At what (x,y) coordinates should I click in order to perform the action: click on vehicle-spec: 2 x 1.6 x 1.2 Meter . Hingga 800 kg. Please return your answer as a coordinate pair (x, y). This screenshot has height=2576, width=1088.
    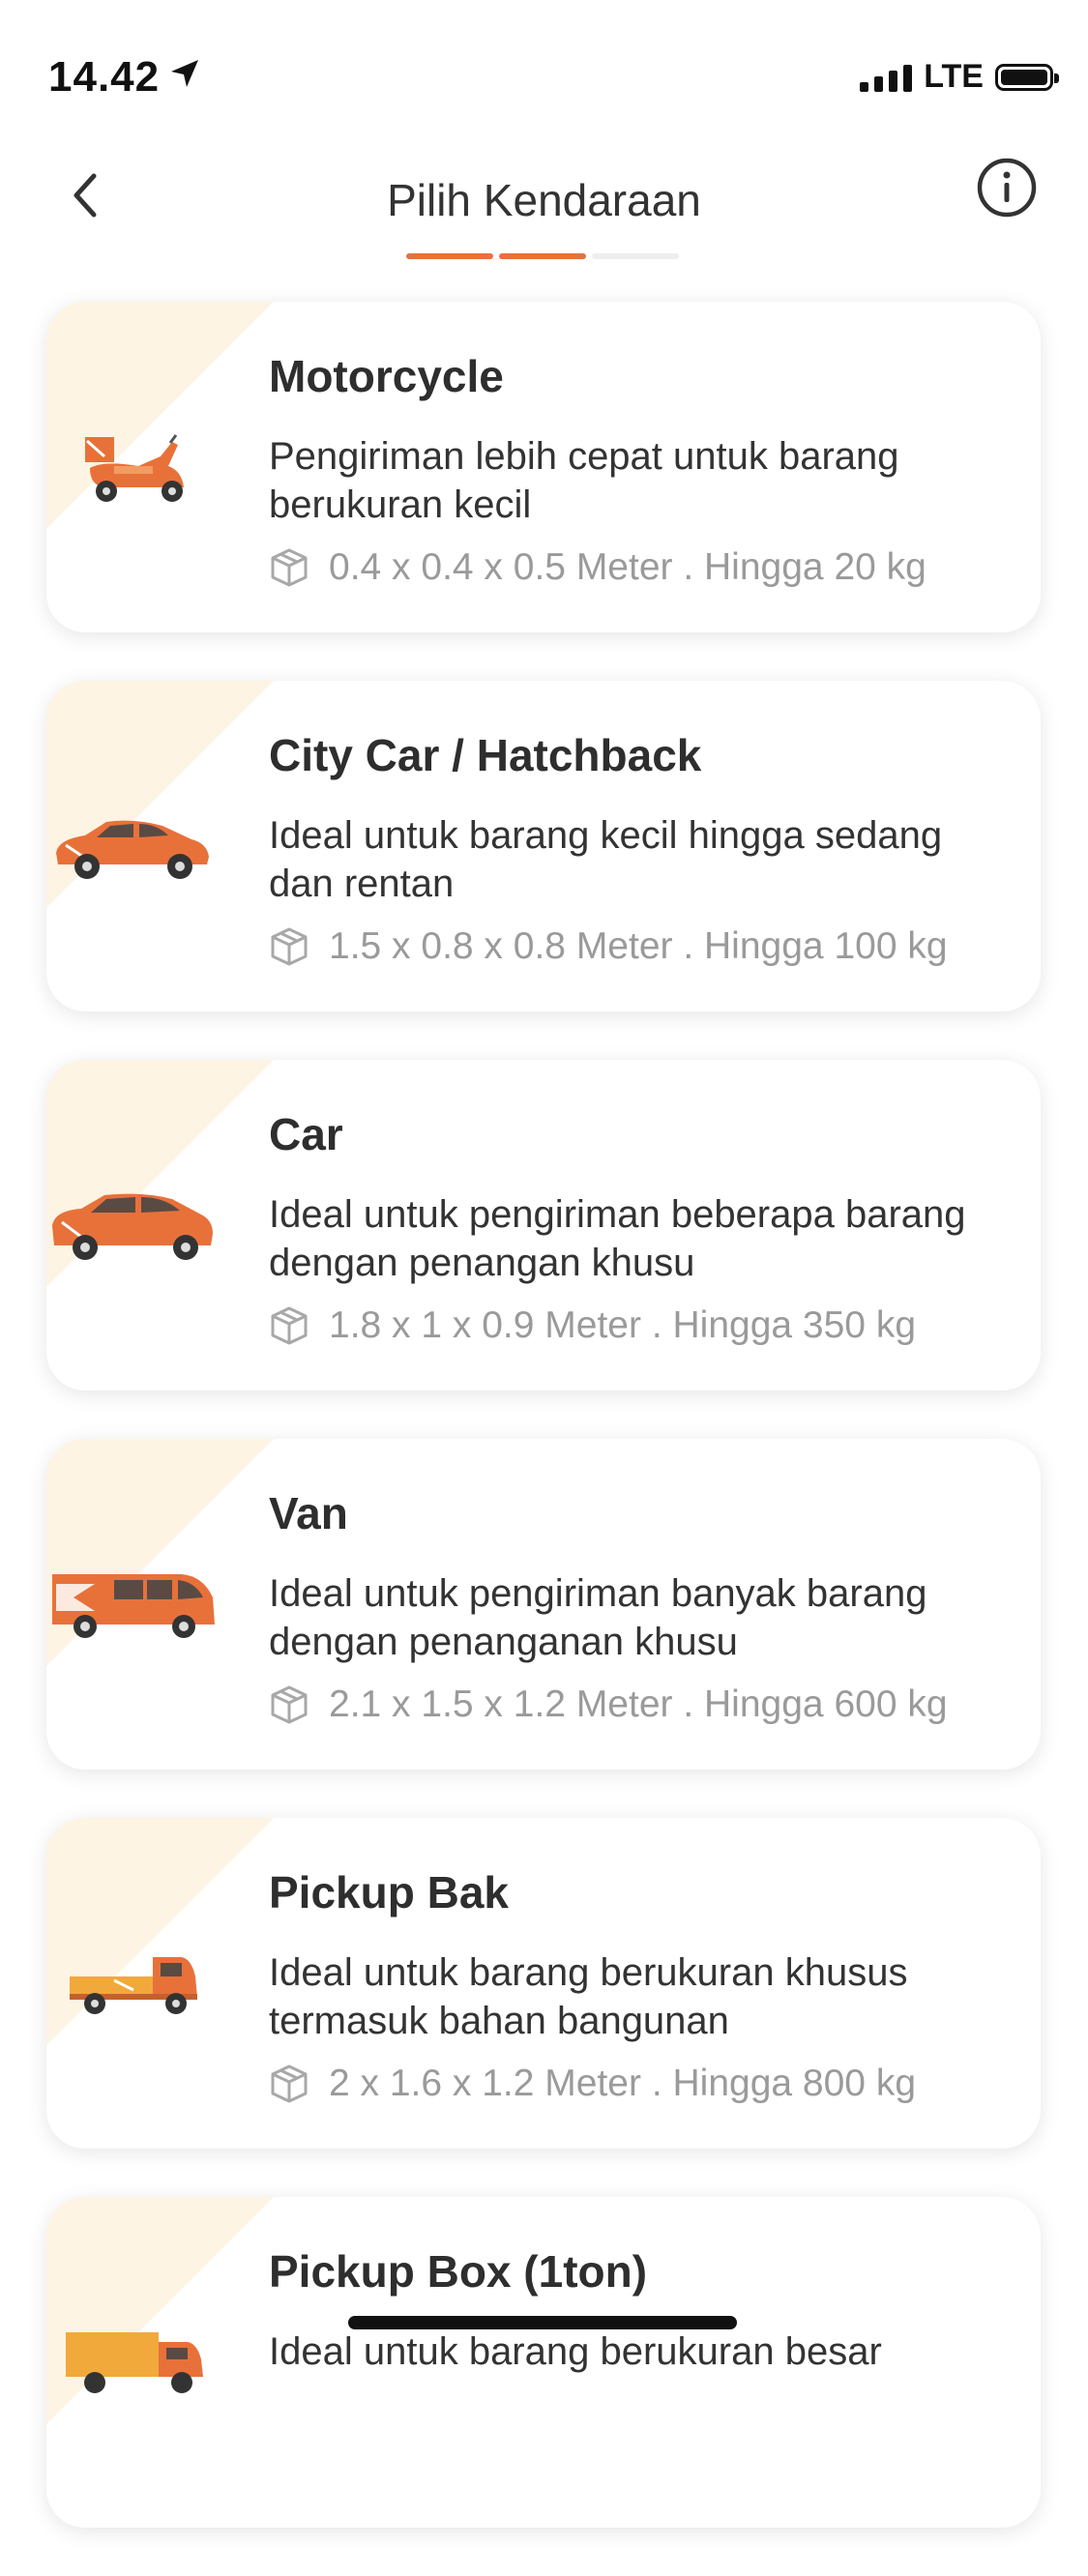
    Looking at the image, I should click on (623, 2084).